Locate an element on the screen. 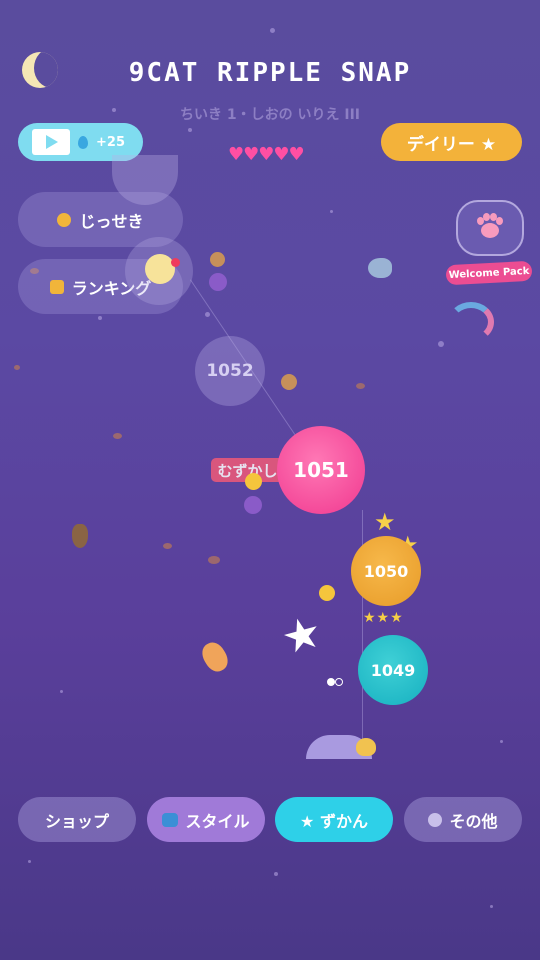  mouse-icon is located at coordinates (366, 747).